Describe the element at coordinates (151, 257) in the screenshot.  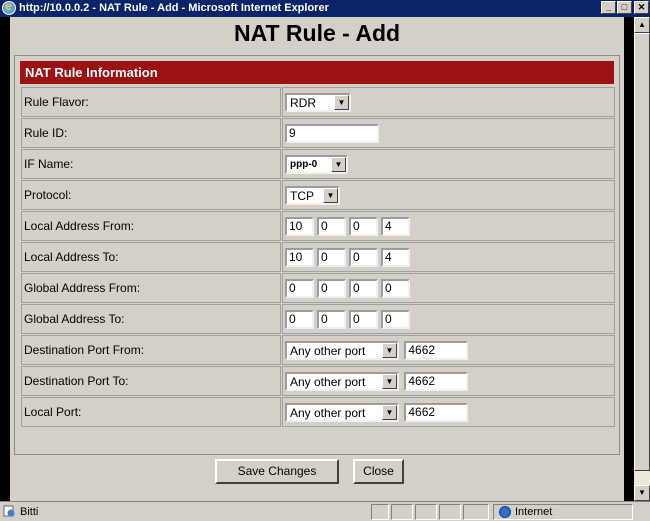
I see `local-address-to-label: Local Address To:` at that location.